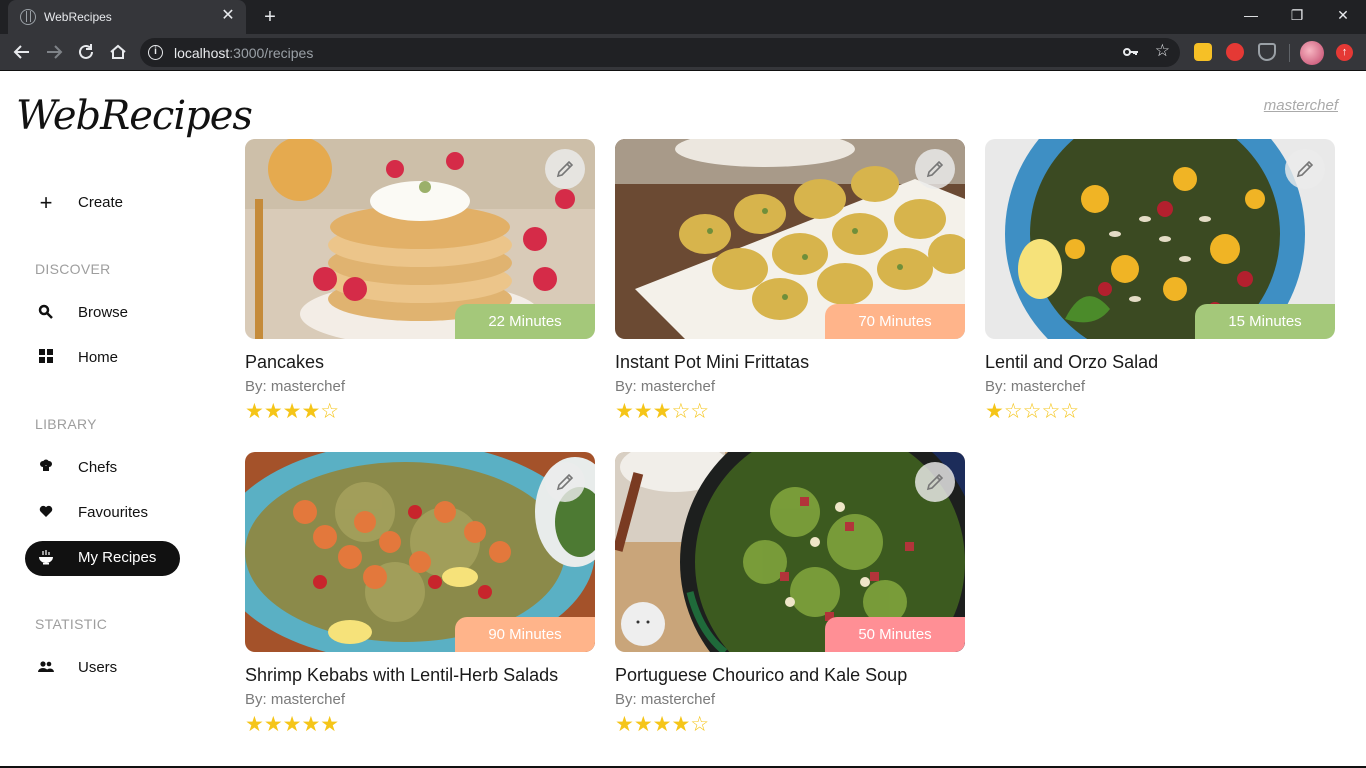  Describe the element at coordinates (525, 634) in the screenshot. I see `time-badge: 90 Minutes` at that location.